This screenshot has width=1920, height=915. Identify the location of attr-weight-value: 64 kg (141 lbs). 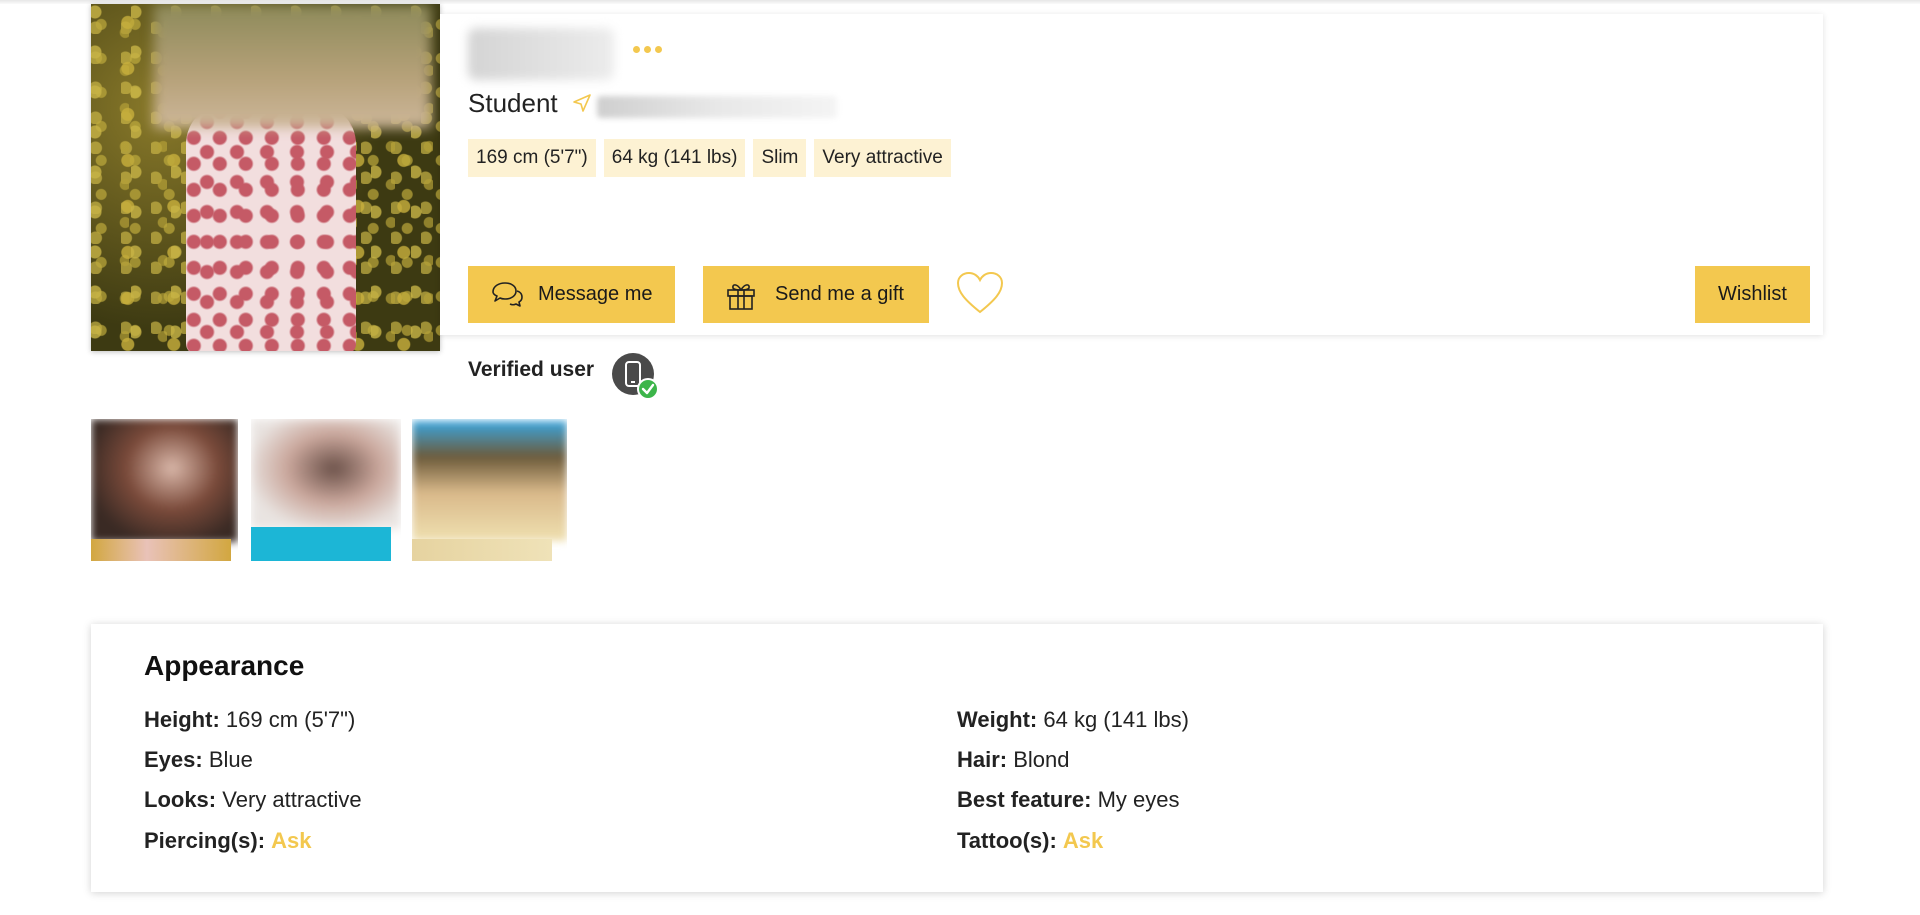
(1116, 719).